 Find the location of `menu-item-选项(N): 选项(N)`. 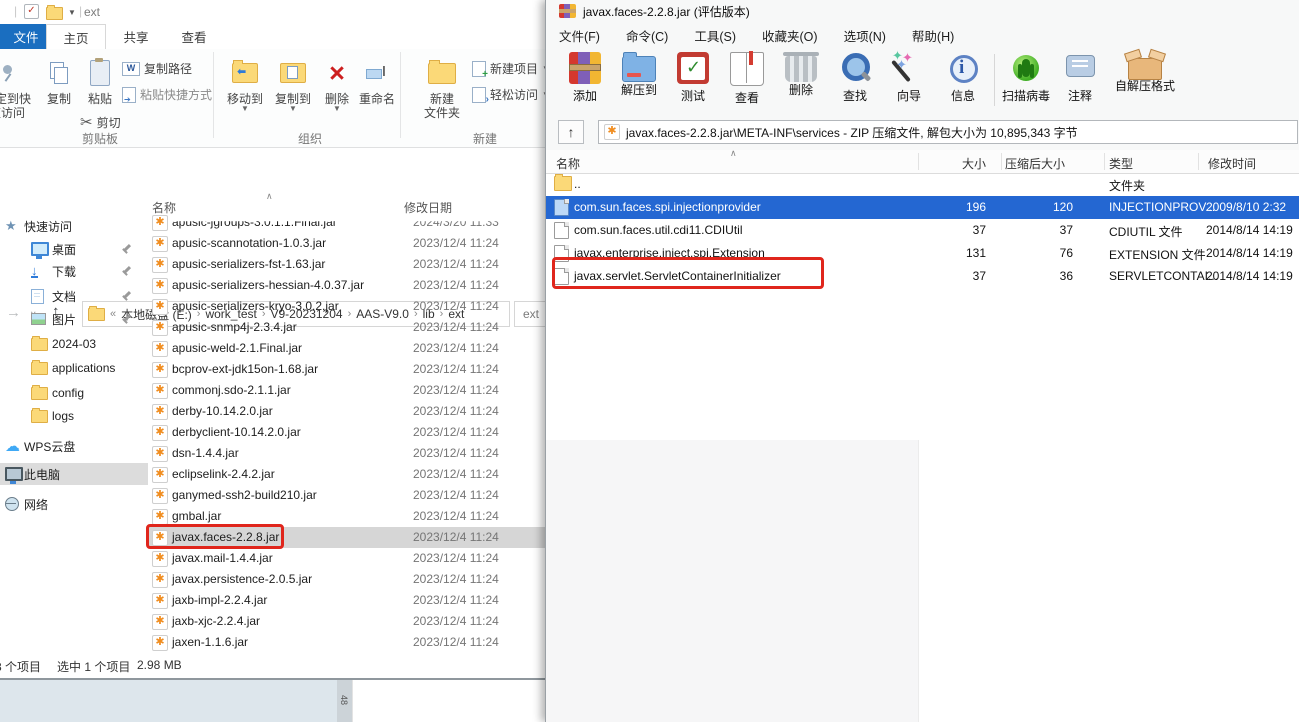

menu-item-选项(N): 选项(N) is located at coordinates (865, 35).